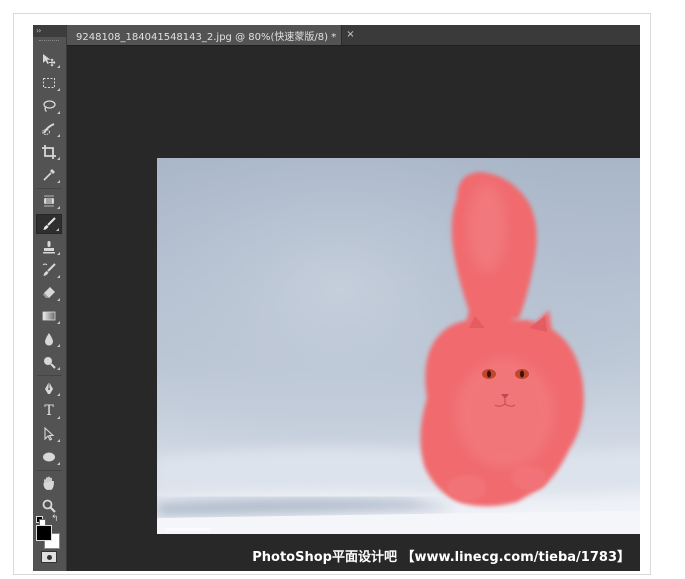 This screenshot has height=579, width=685. Describe the element at coordinates (49, 362) in the screenshot. I see `dodge-tool` at that location.